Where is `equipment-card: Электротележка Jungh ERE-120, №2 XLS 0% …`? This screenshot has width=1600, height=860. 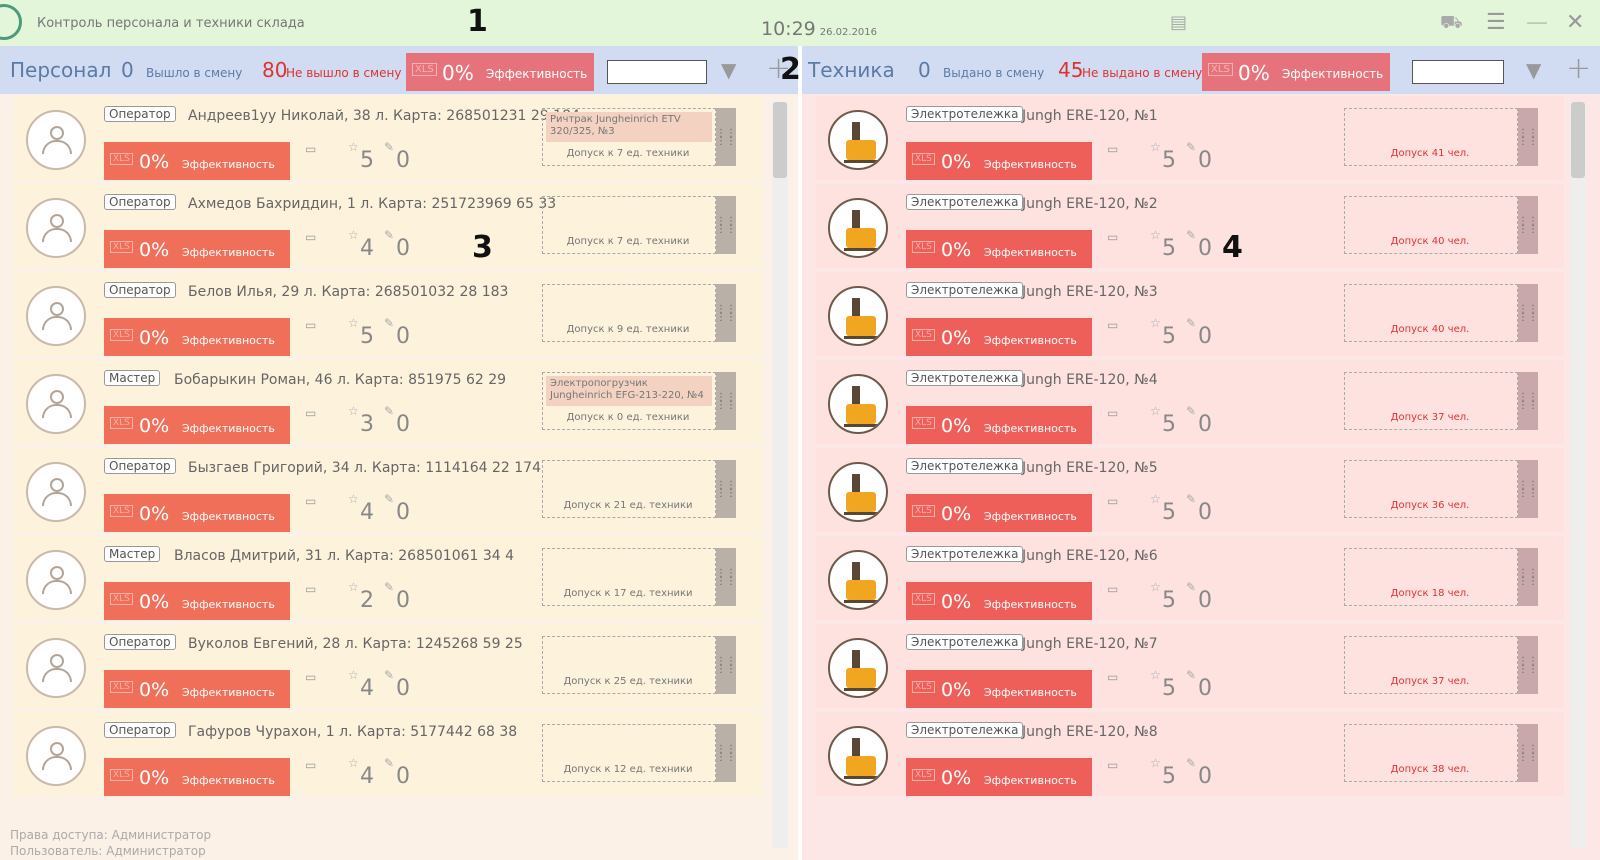
equipment-card: Электротележка Jungh ERE-120, №2 XLS 0% … is located at coordinates (1190, 226).